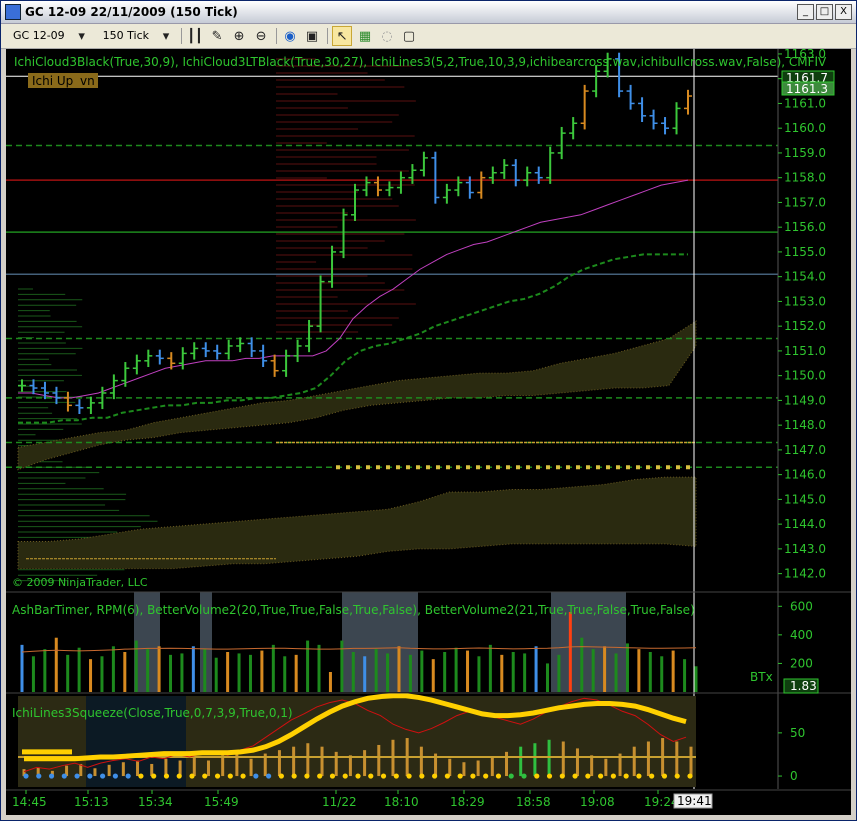  Describe the element at coordinates (312, 36) in the screenshot. I see `properties-icon: ▣` at that location.